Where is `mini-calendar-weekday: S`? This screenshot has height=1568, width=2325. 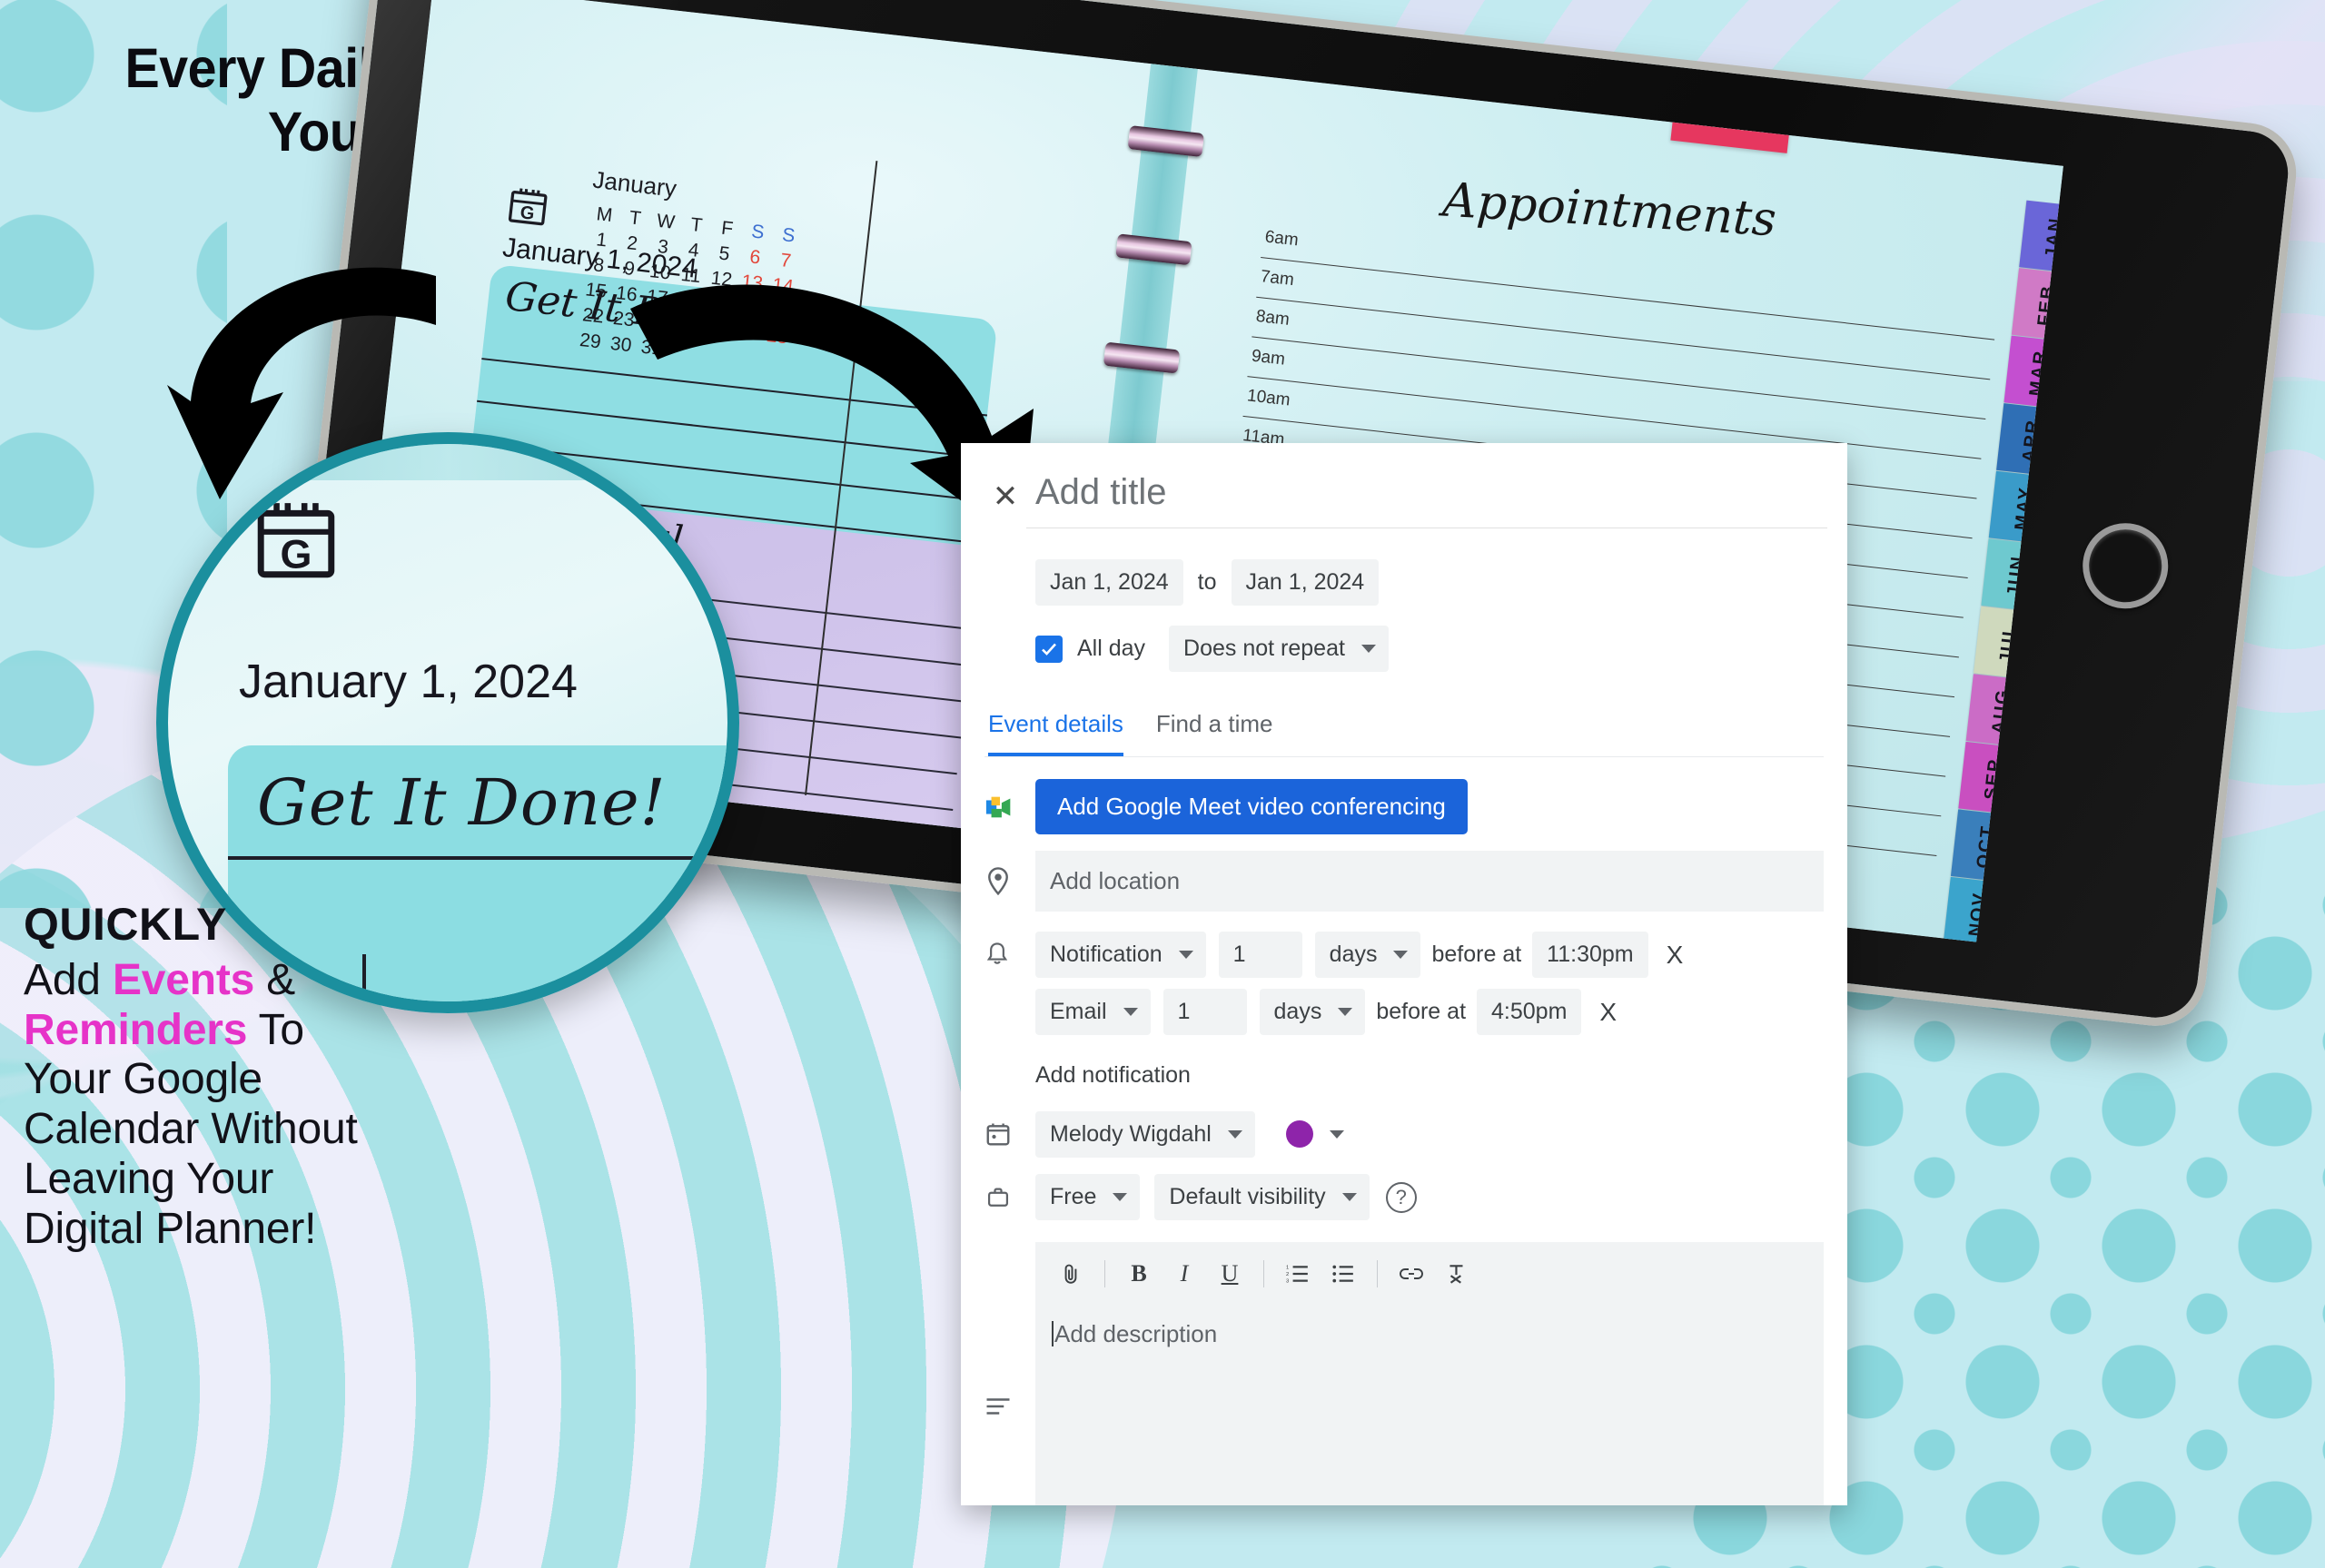
mini-calendar-weekday: S is located at coordinates (788, 235).